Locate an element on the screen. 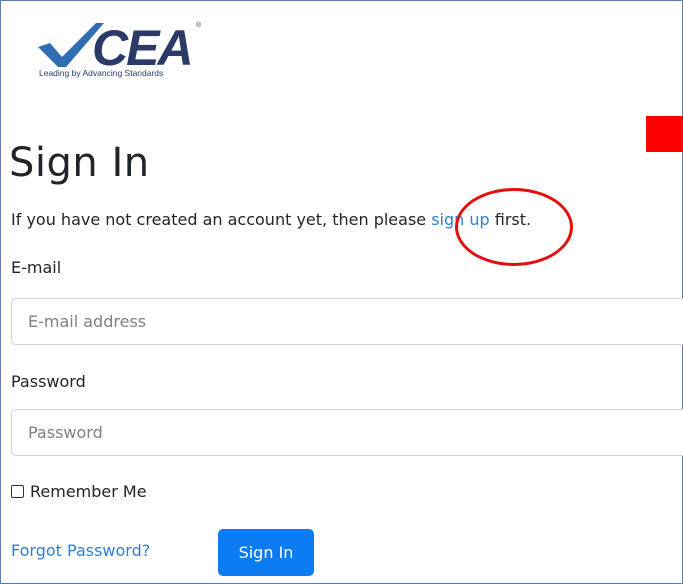 This screenshot has width=683, height=584. remember-me-label: Remember Me is located at coordinates (88, 491).